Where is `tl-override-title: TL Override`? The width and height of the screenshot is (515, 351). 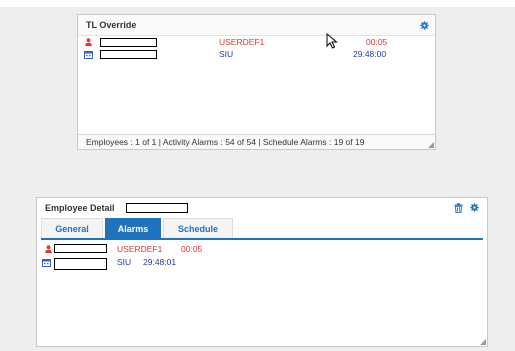 tl-override-title: TL Override is located at coordinates (111, 25).